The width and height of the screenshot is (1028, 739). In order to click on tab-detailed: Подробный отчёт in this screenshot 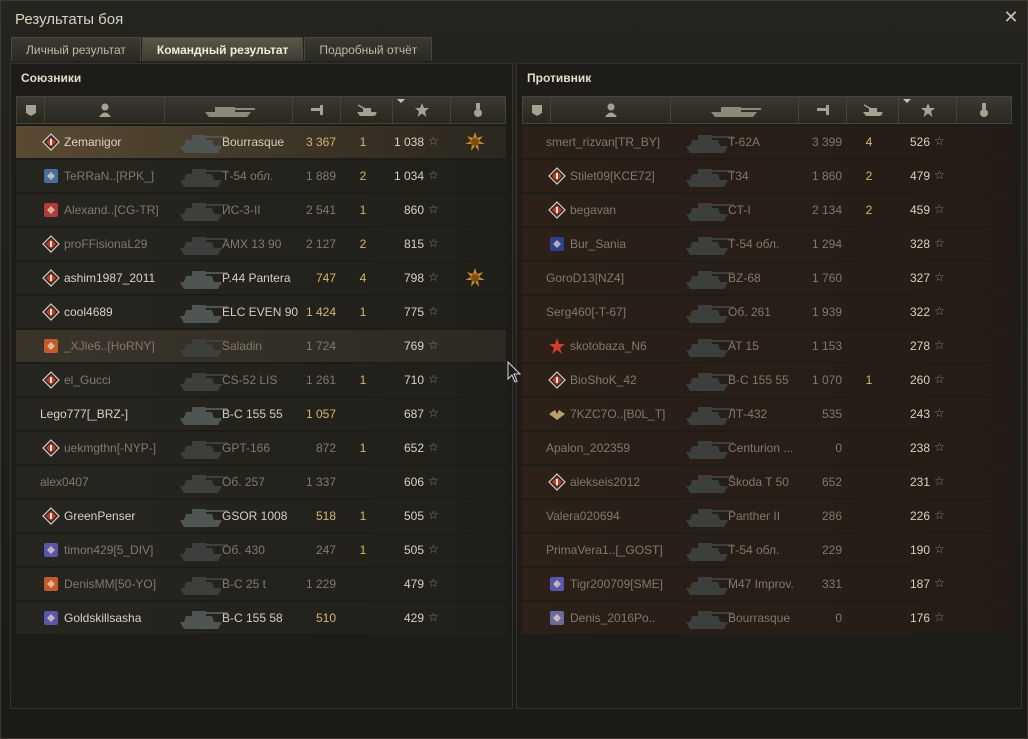, I will do `click(368, 49)`.